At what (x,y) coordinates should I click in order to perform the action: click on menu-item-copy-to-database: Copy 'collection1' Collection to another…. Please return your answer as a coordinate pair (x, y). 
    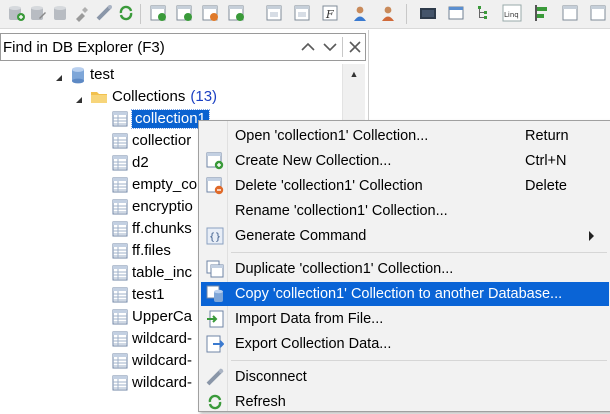
    Looking at the image, I should click on (405, 294).